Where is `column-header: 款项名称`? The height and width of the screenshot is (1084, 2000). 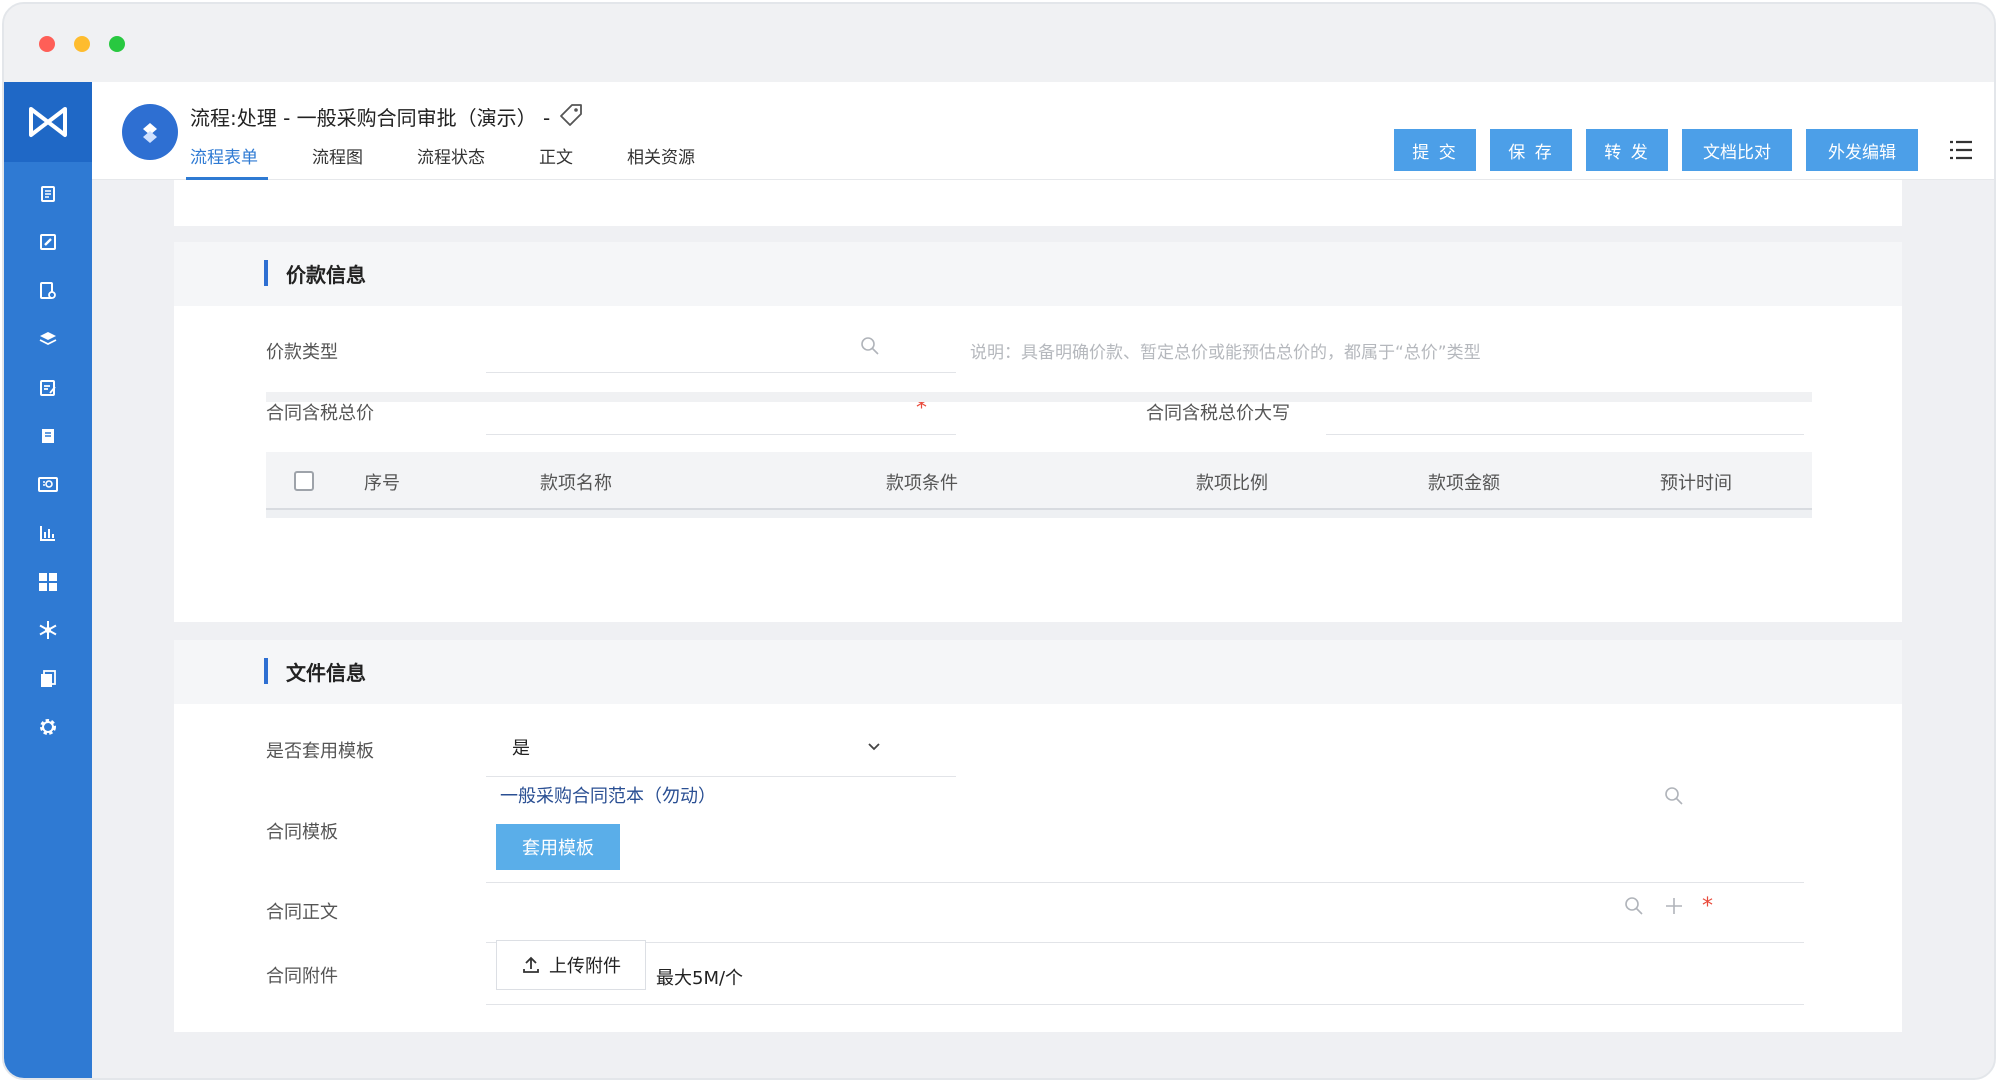
column-header: 款项名称 is located at coordinates (576, 483).